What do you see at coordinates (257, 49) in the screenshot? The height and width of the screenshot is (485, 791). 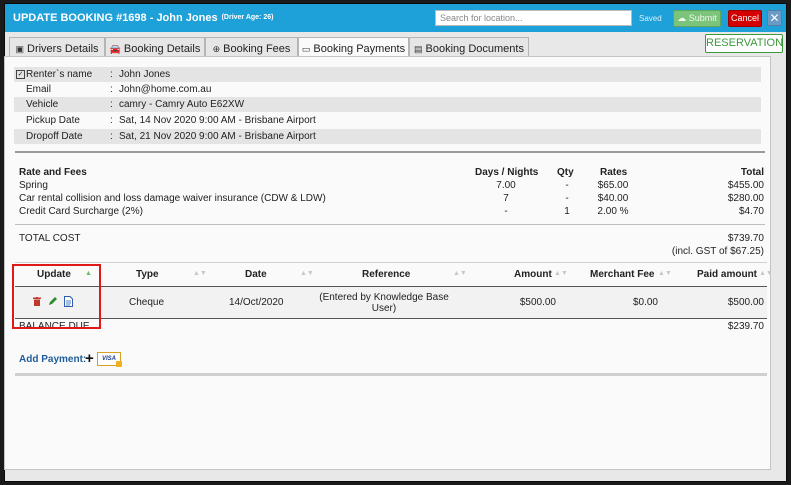 I see `tab-label: Booking Fees` at bounding box center [257, 49].